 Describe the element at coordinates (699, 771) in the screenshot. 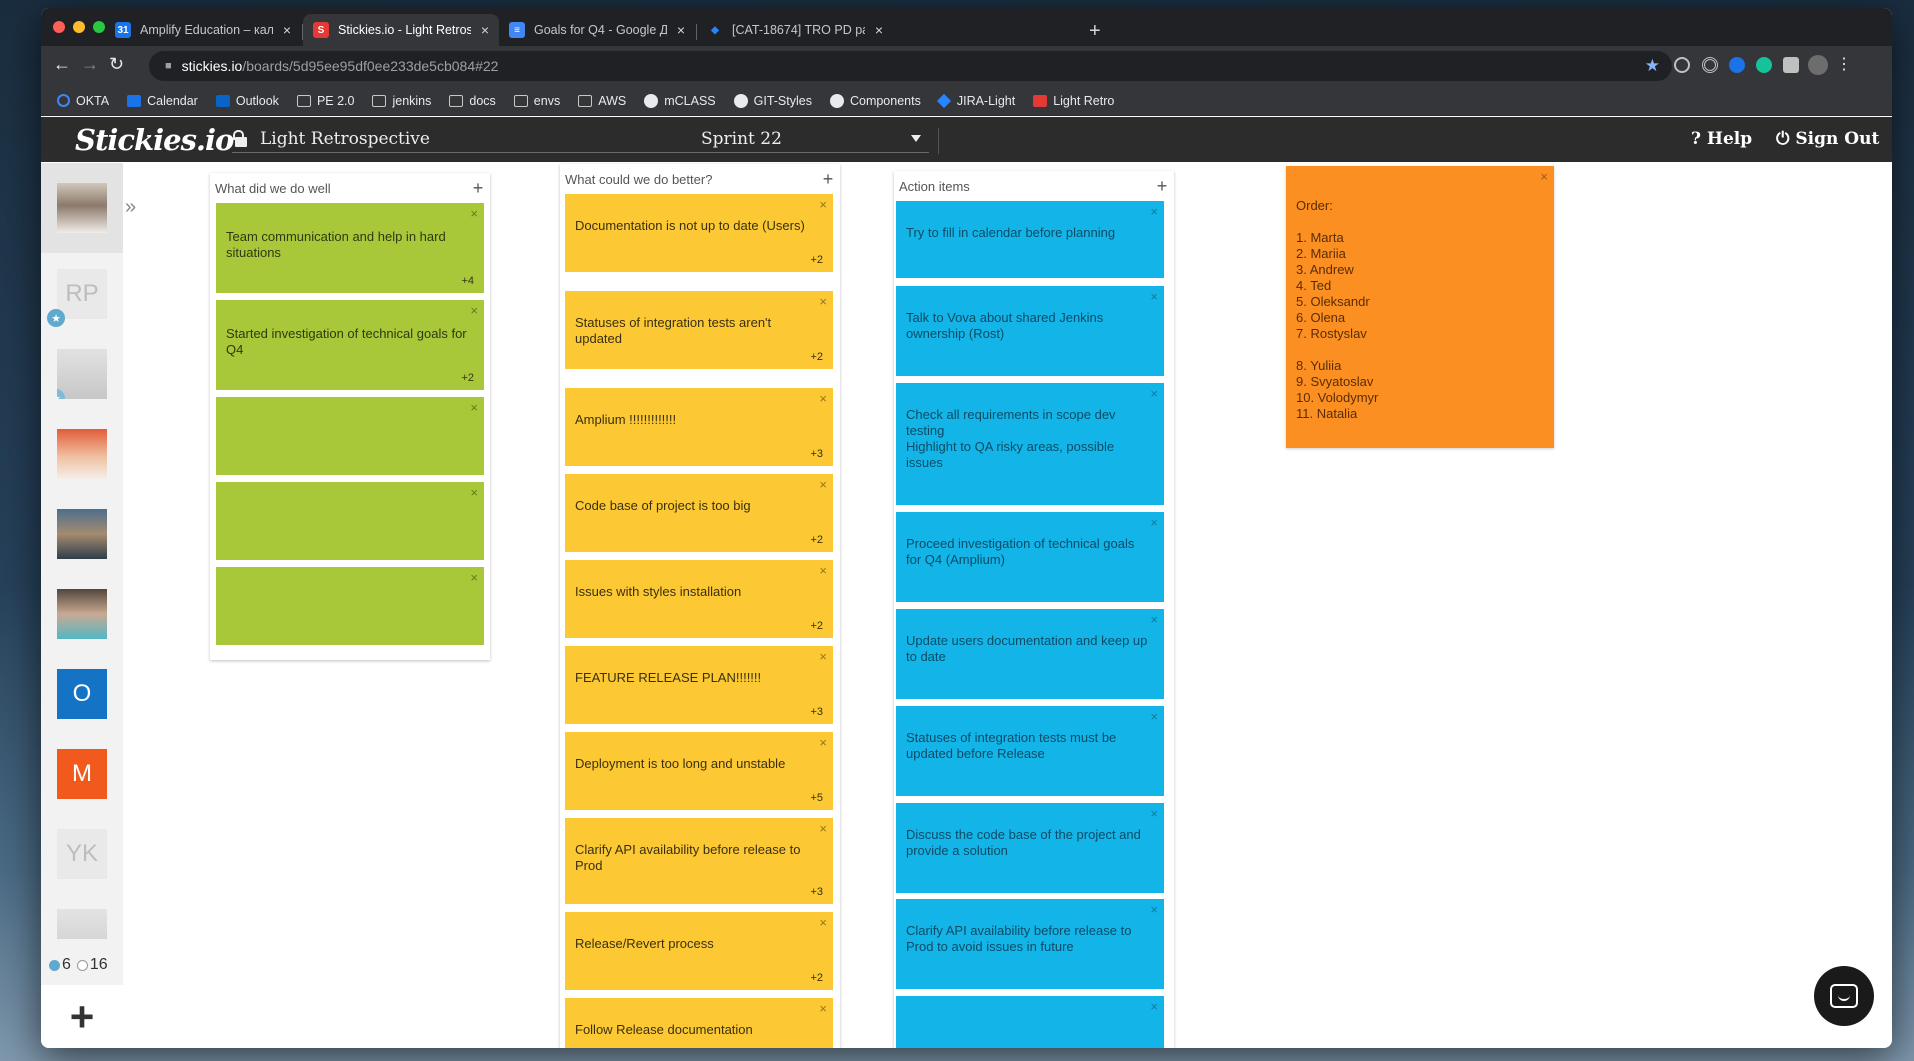

I see `sticky-note: × Deployment is too long and unstable +5` at that location.